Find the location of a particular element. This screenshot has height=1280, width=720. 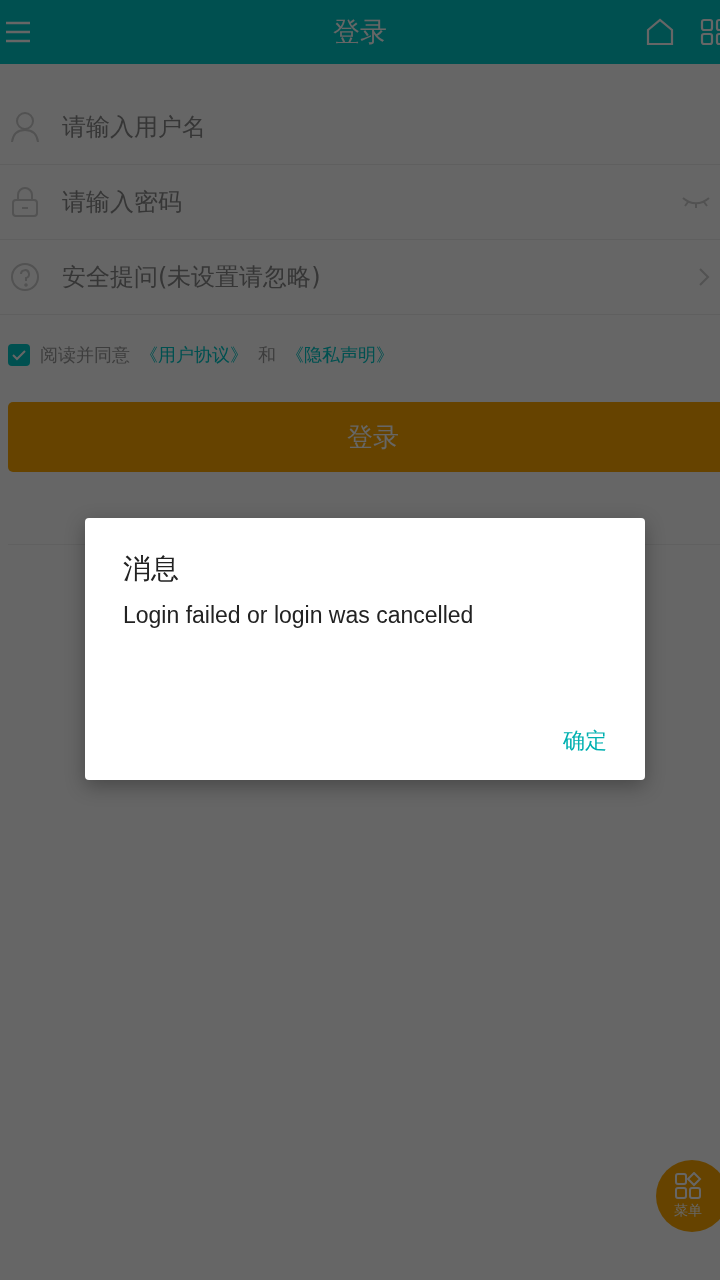

menu-fab: 菜单 is located at coordinates (688, 1196).